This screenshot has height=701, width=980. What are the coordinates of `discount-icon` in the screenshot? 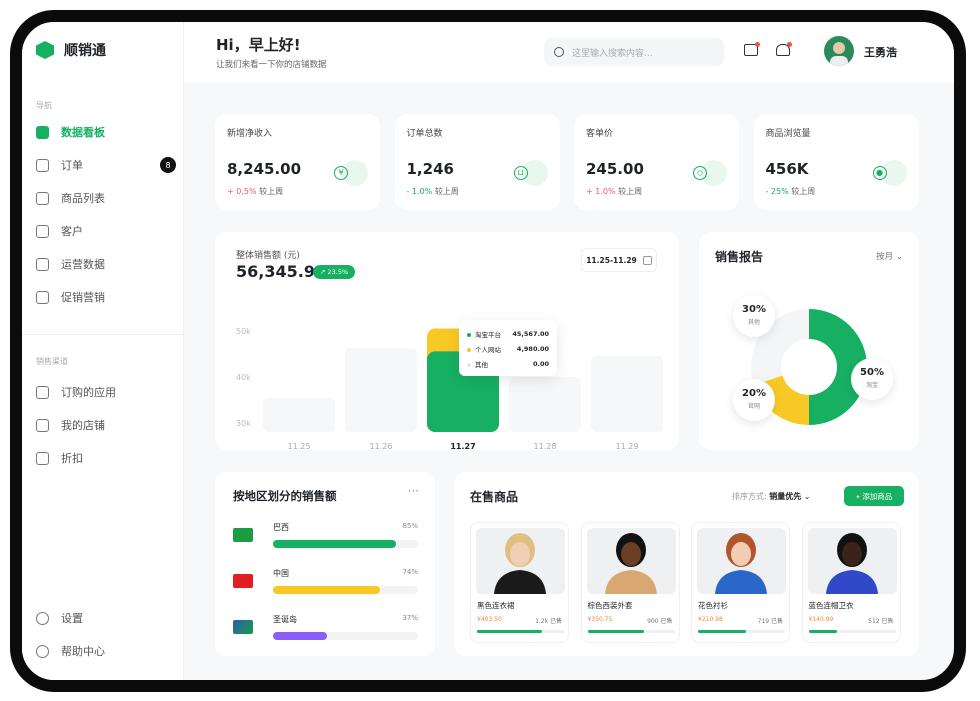 It's located at (42, 458).